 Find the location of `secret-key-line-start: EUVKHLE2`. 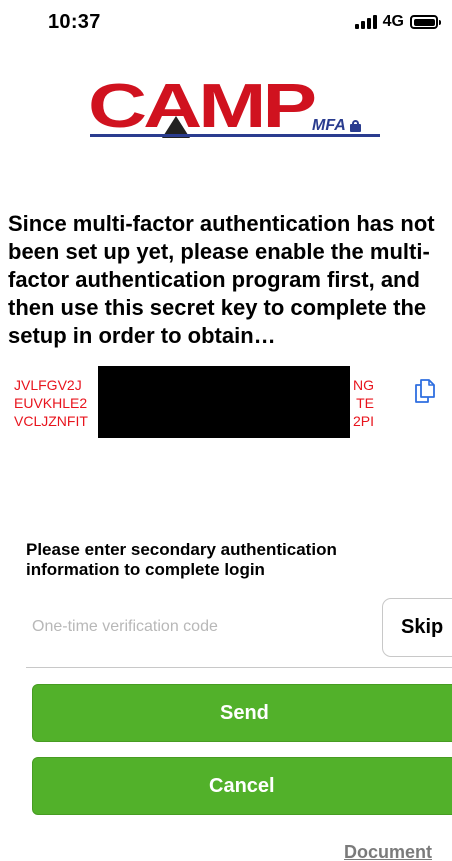

secret-key-line-start: EUVKHLE2 is located at coordinates (51, 403).